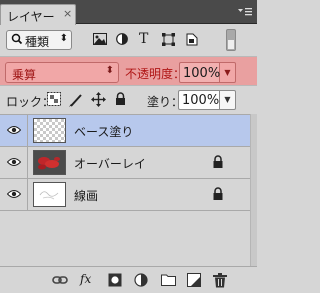 The width and height of the screenshot is (320, 293). What do you see at coordinates (17, 40) in the screenshot?
I see `search-icon` at bounding box center [17, 40].